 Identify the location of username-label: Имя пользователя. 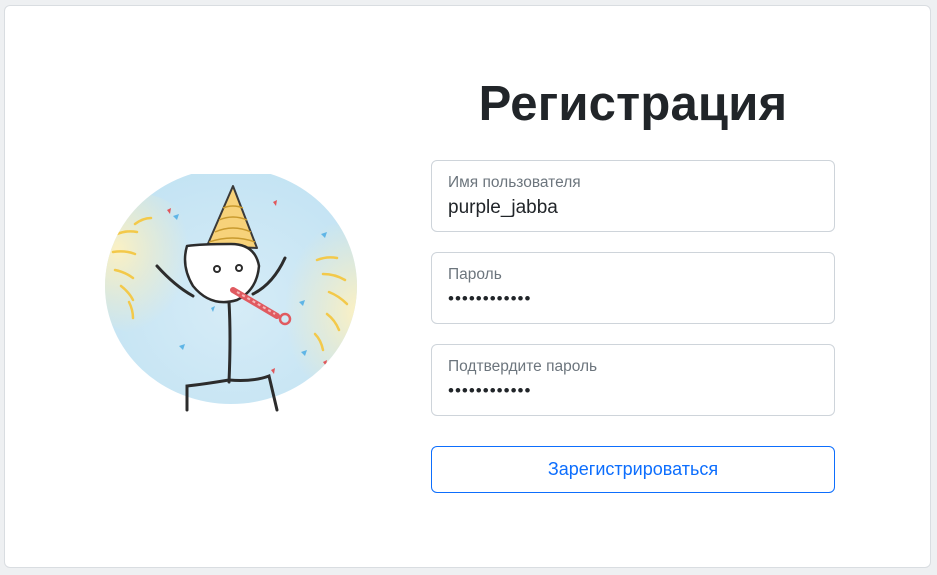
(514, 182).